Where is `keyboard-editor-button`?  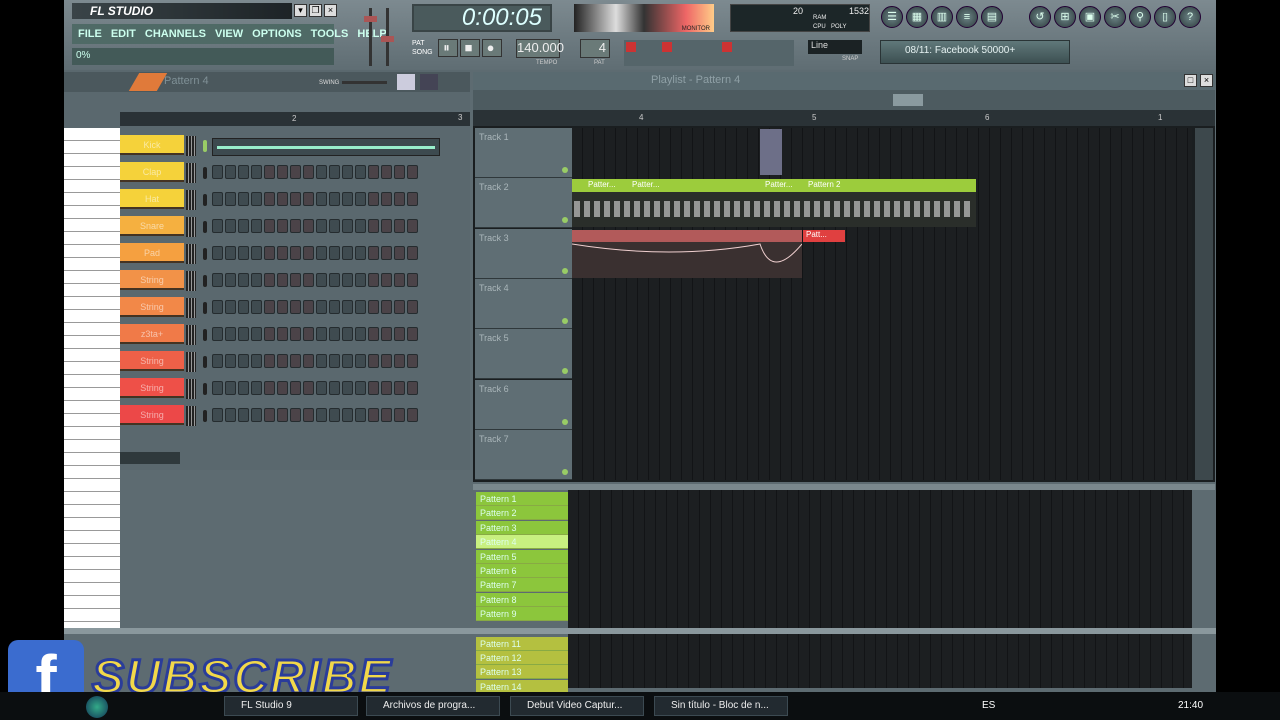 keyboard-editor-button is located at coordinates (429, 82).